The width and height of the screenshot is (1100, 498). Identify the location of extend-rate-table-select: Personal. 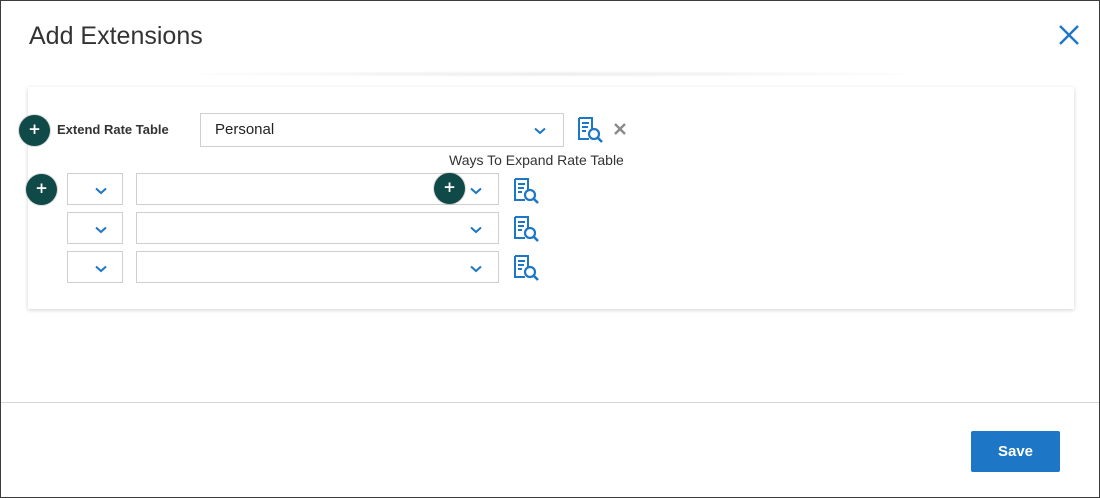
(382, 130).